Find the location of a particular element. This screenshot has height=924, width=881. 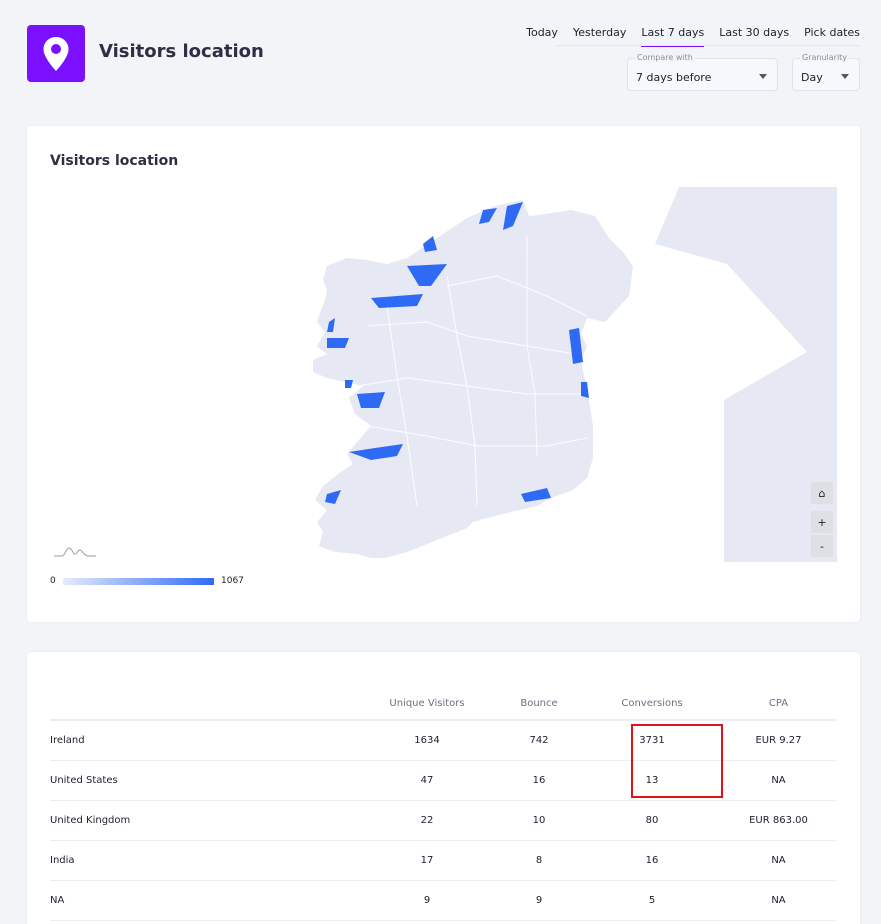

col-header-unique-visitors: Unique Visitors is located at coordinates (427, 704).